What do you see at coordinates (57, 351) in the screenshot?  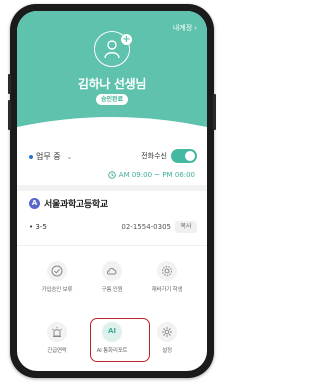 I see `menu-item-label: 긴급연락` at bounding box center [57, 351].